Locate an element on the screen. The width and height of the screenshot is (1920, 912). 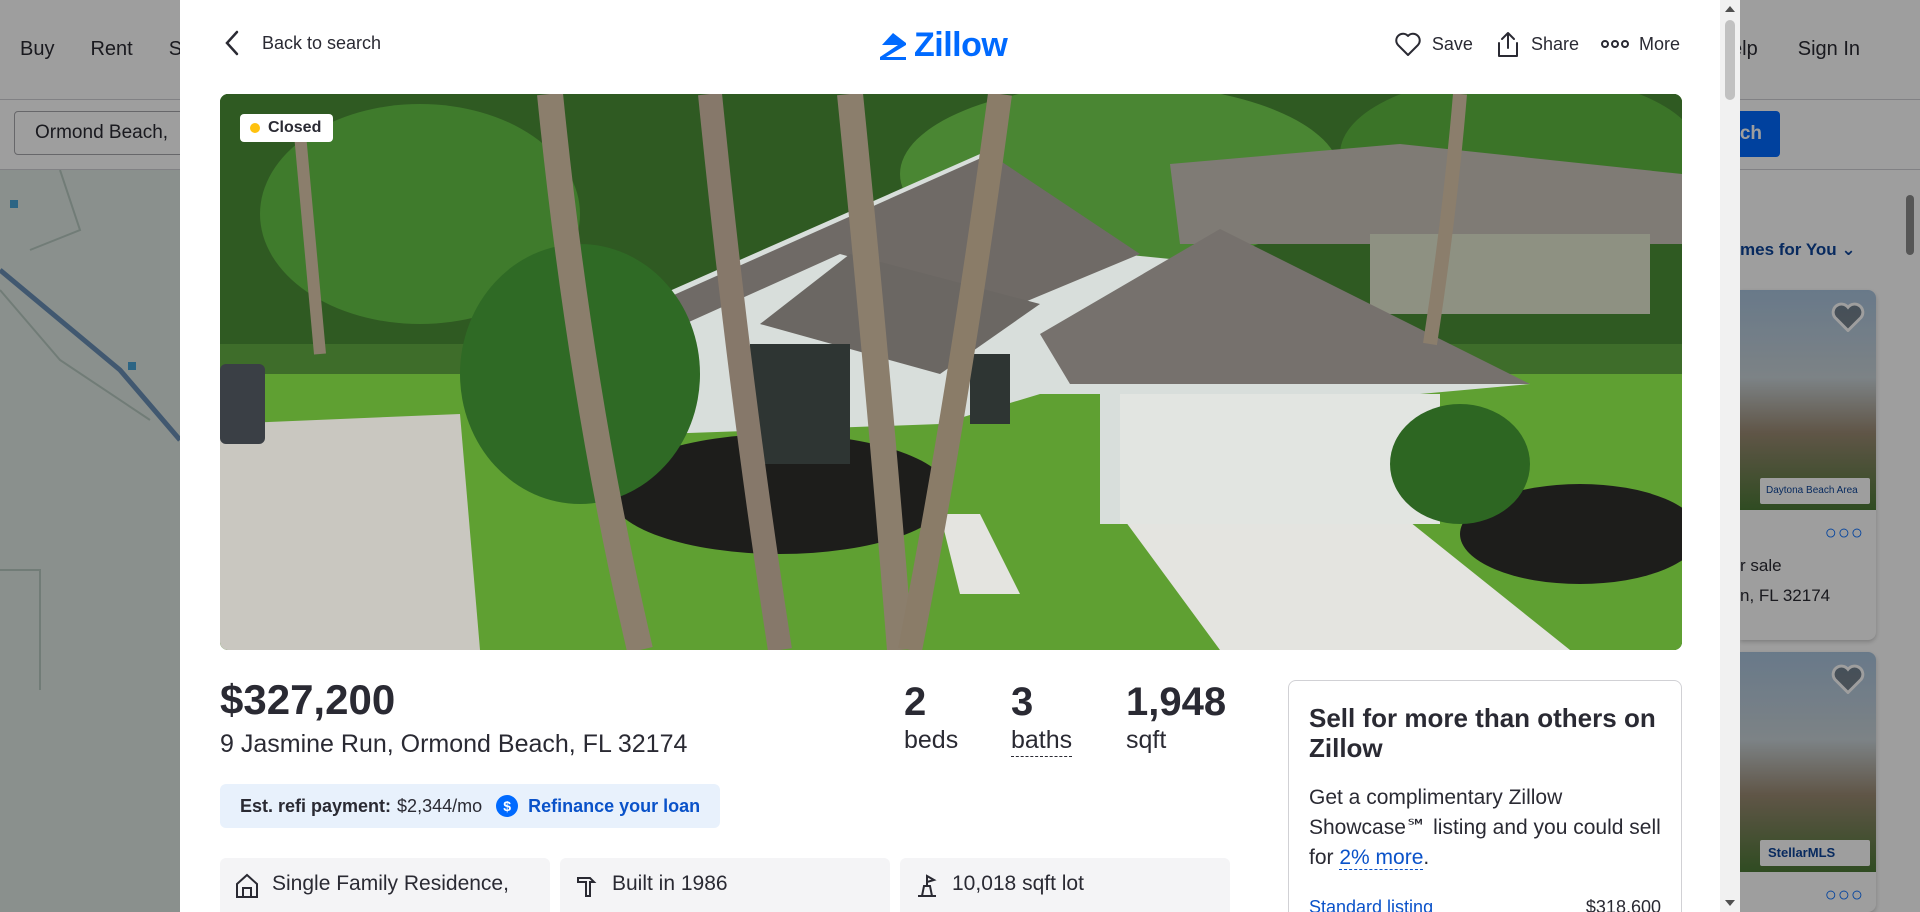
fact-year-built-text: Built in 1986 is located at coordinates (670, 883).